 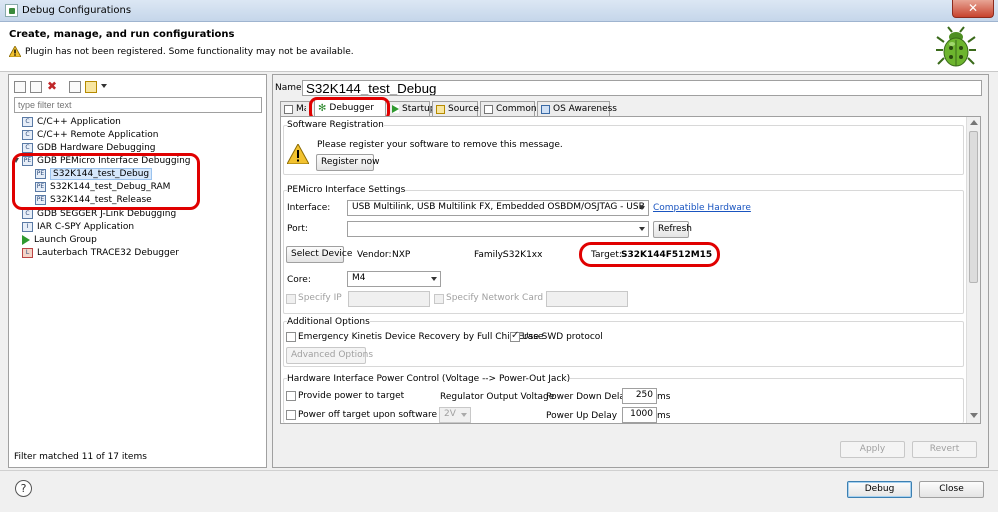 What do you see at coordinates (488, 109) in the screenshot?
I see `common-icon` at bounding box center [488, 109].